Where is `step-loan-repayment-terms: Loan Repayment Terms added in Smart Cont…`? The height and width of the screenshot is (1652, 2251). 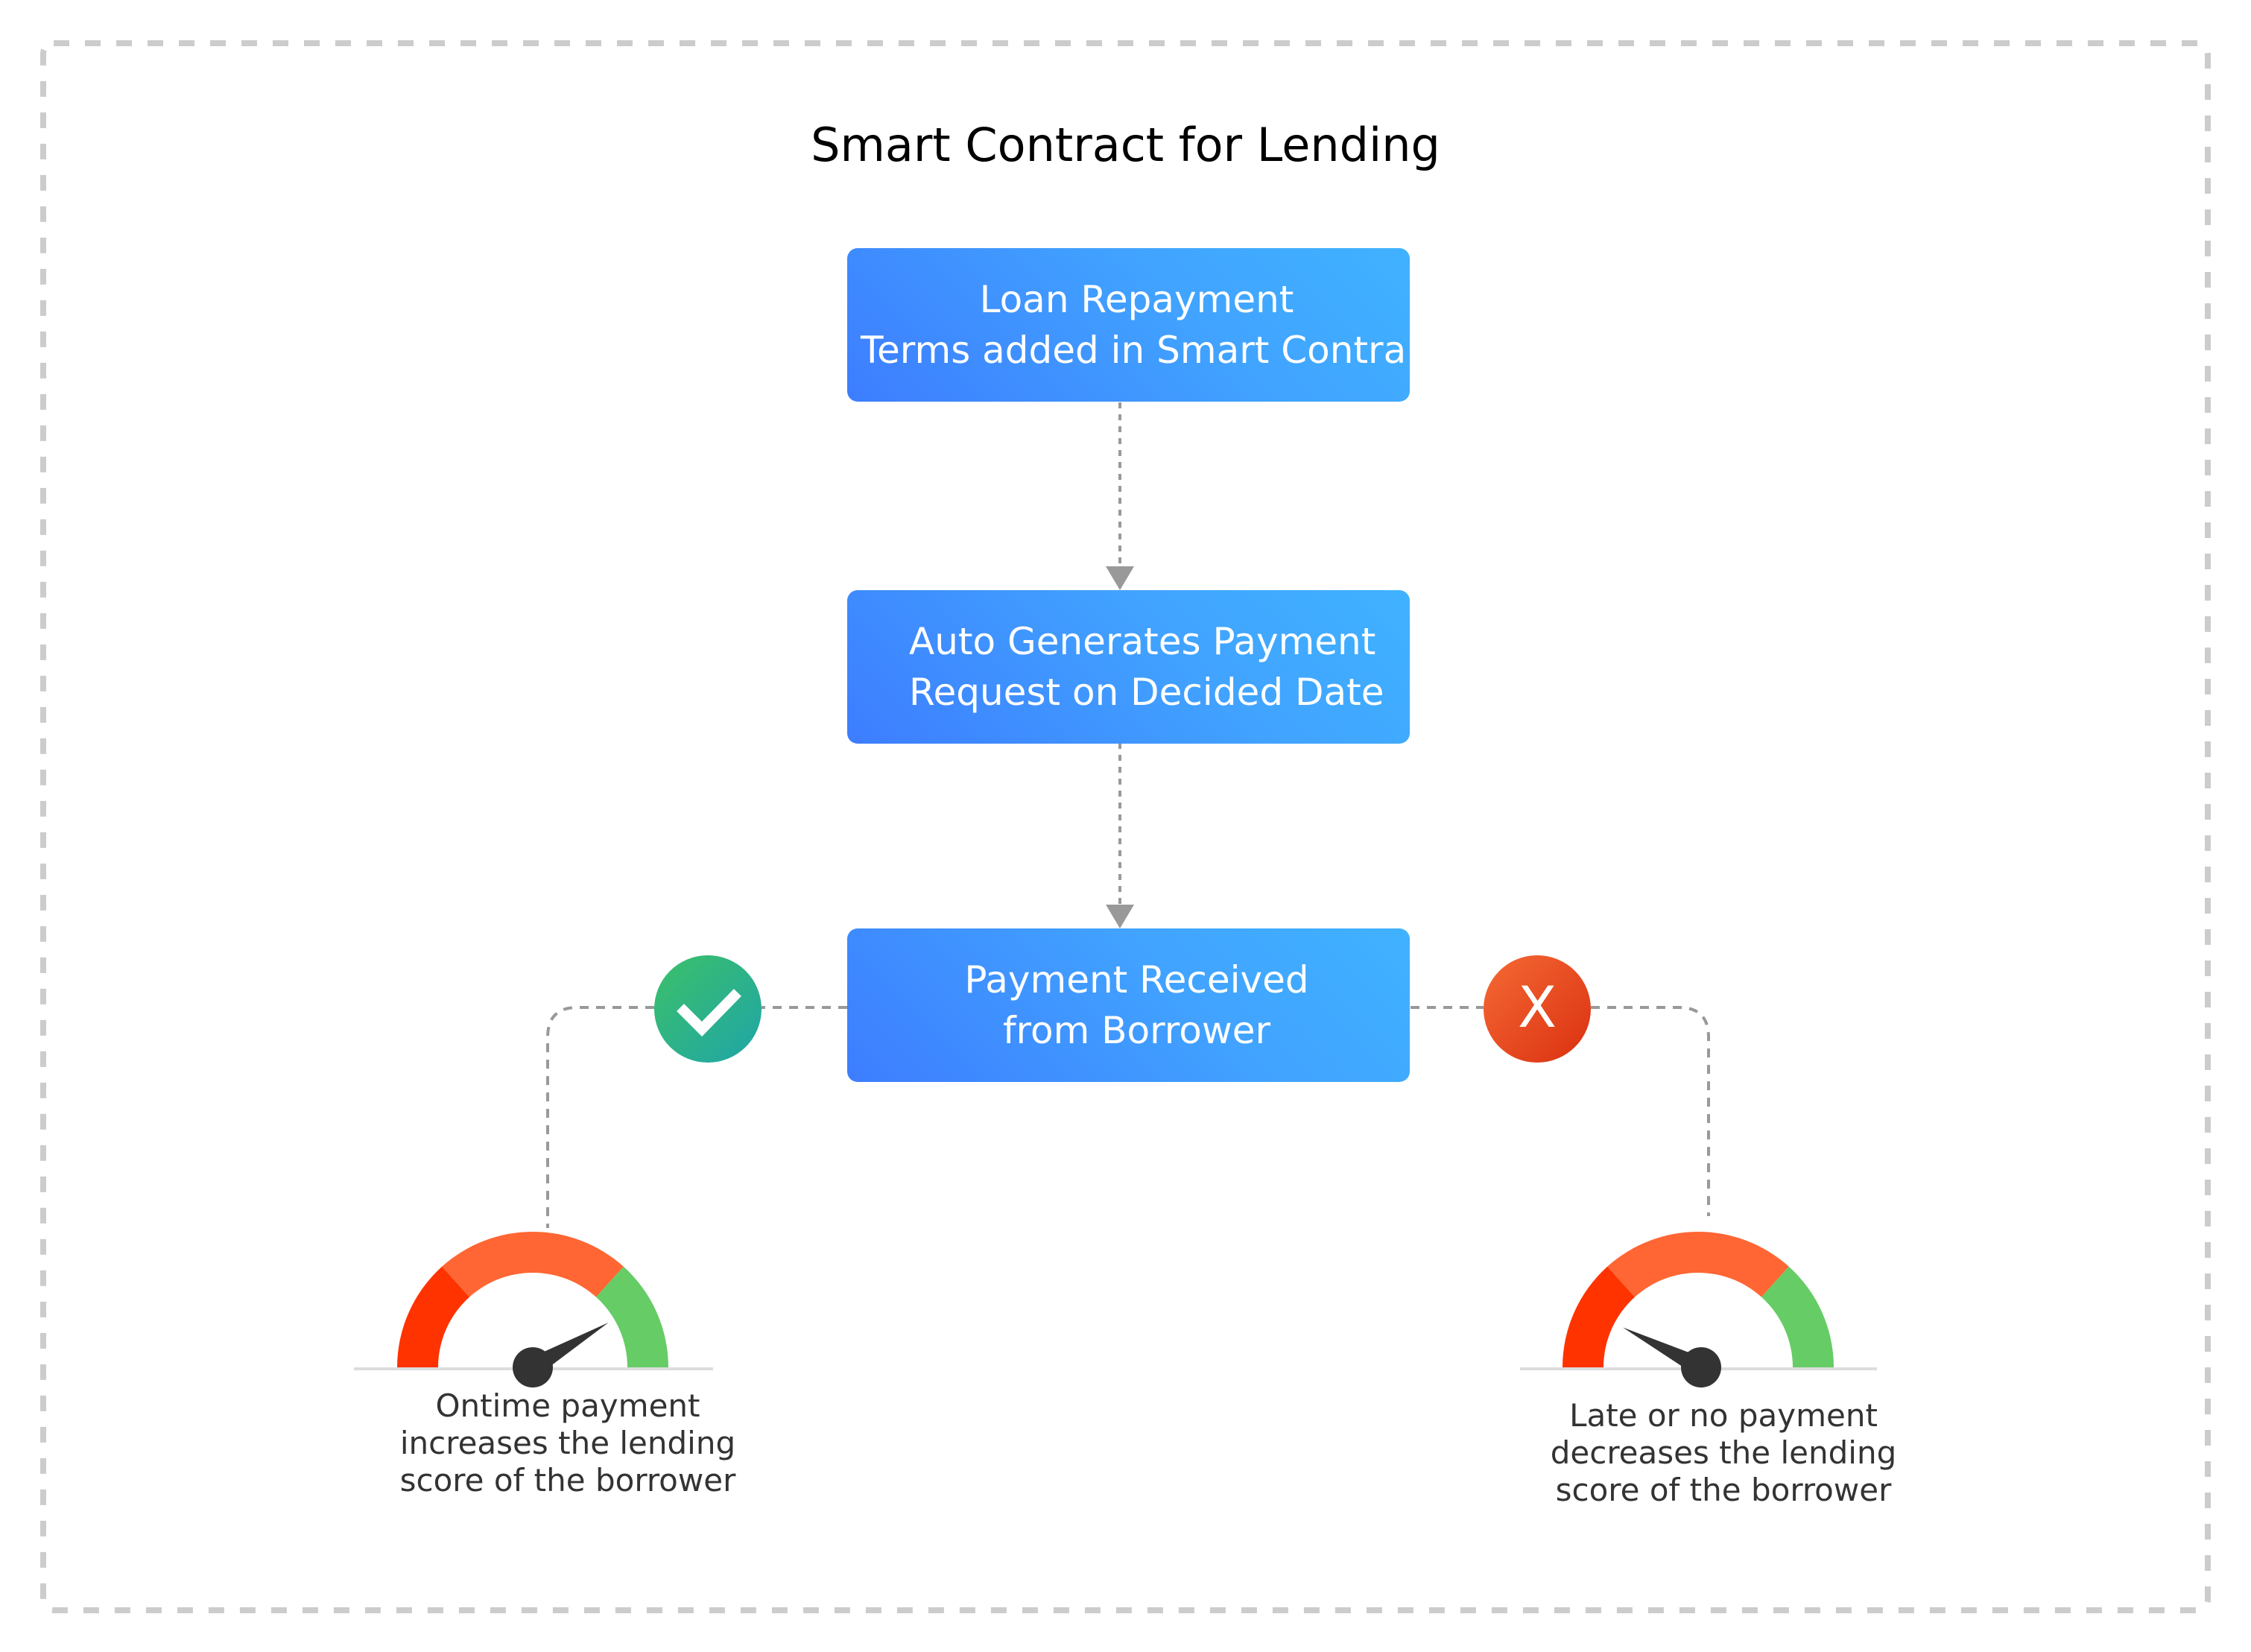 step-loan-repayment-terms: Loan Repayment Terms added in Smart Cont… is located at coordinates (1128, 325).